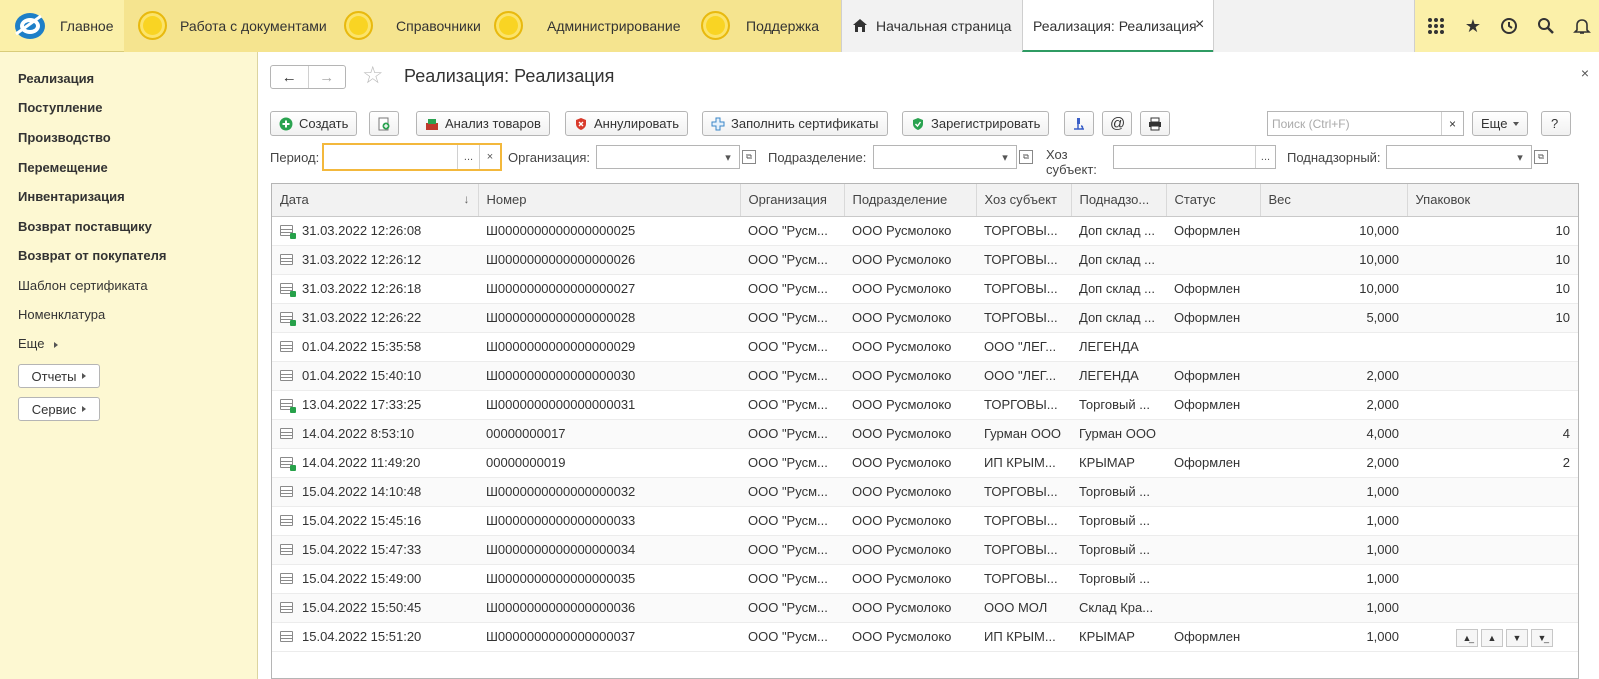  Describe the element at coordinates (61, 314) in the screenshot. I see `sidebar-item-nomenclature: Номенклатура` at that location.